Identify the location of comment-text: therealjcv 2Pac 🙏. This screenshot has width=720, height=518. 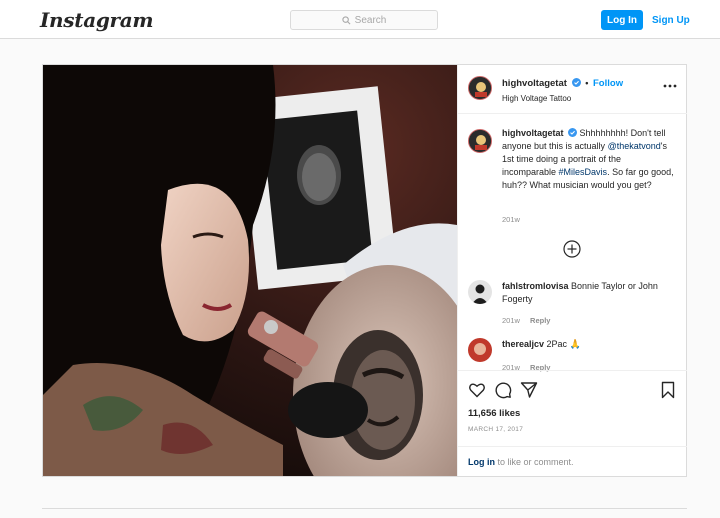
(588, 344).